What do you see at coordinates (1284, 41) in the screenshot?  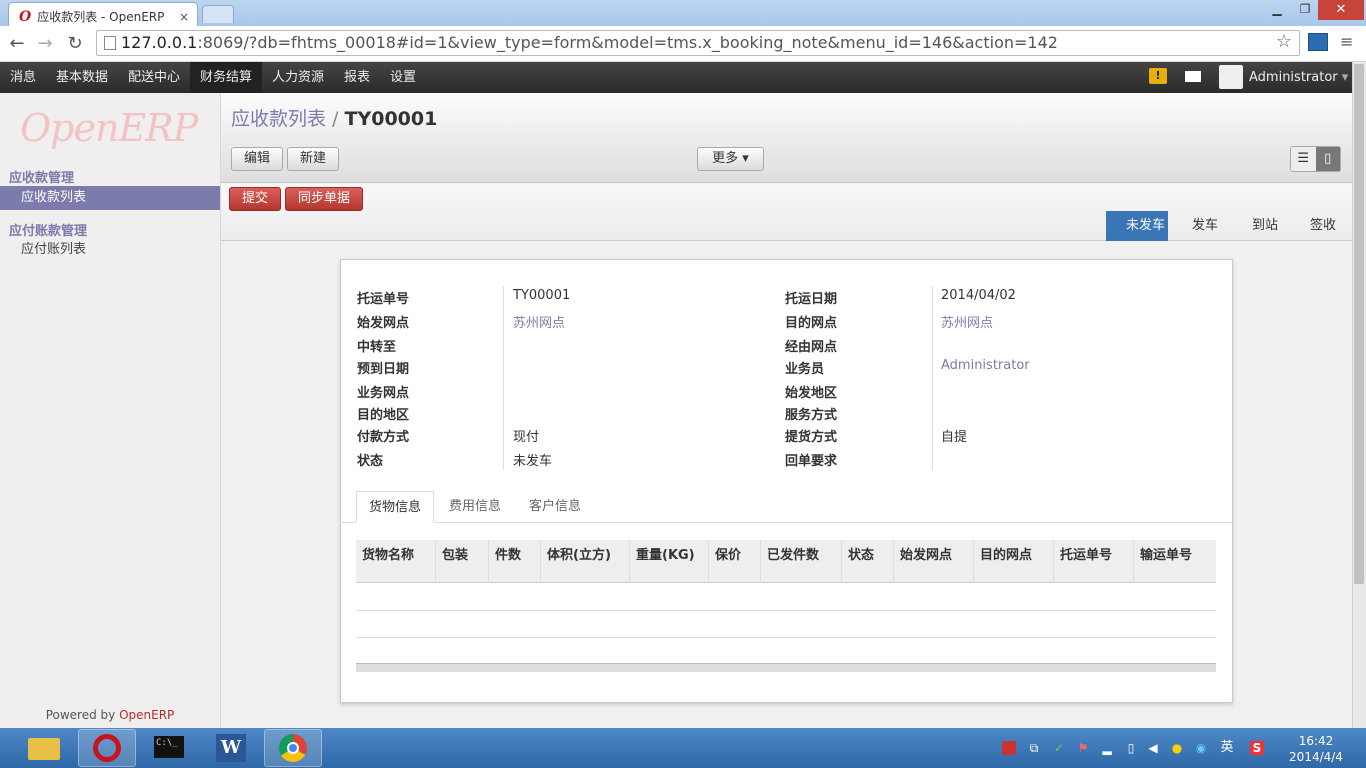 I see `bookmark-star-icon: ☆` at bounding box center [1284, 41].